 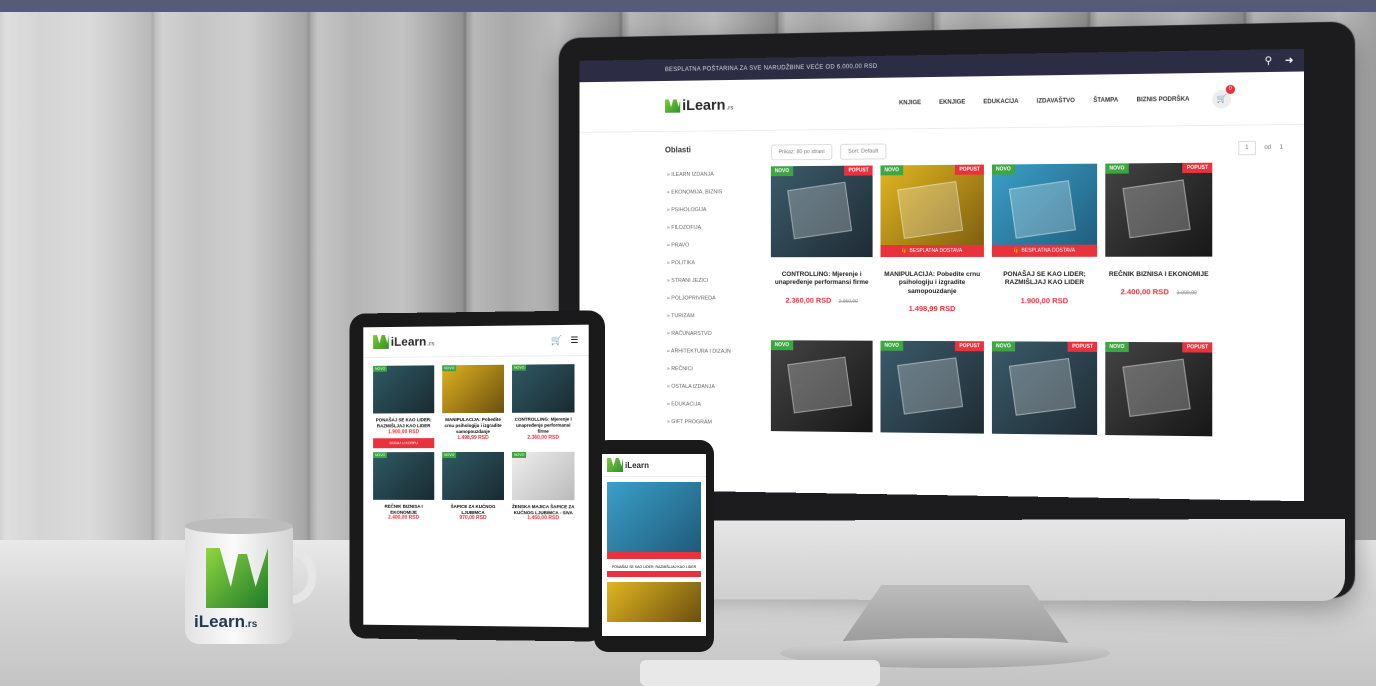 What do you see at coordinates (708, 150) in the screenshot?
I see `sidebar-title: Oblasti` at bounding box center [708, 150].